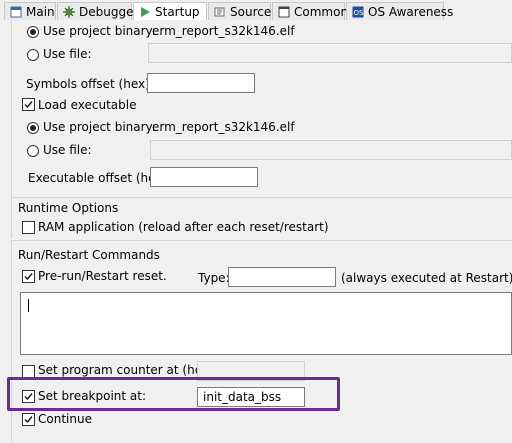  Describe the element at coordinates (67, 150) in the screenshot. I see `exec-use-file-label: Use file:` at that location.